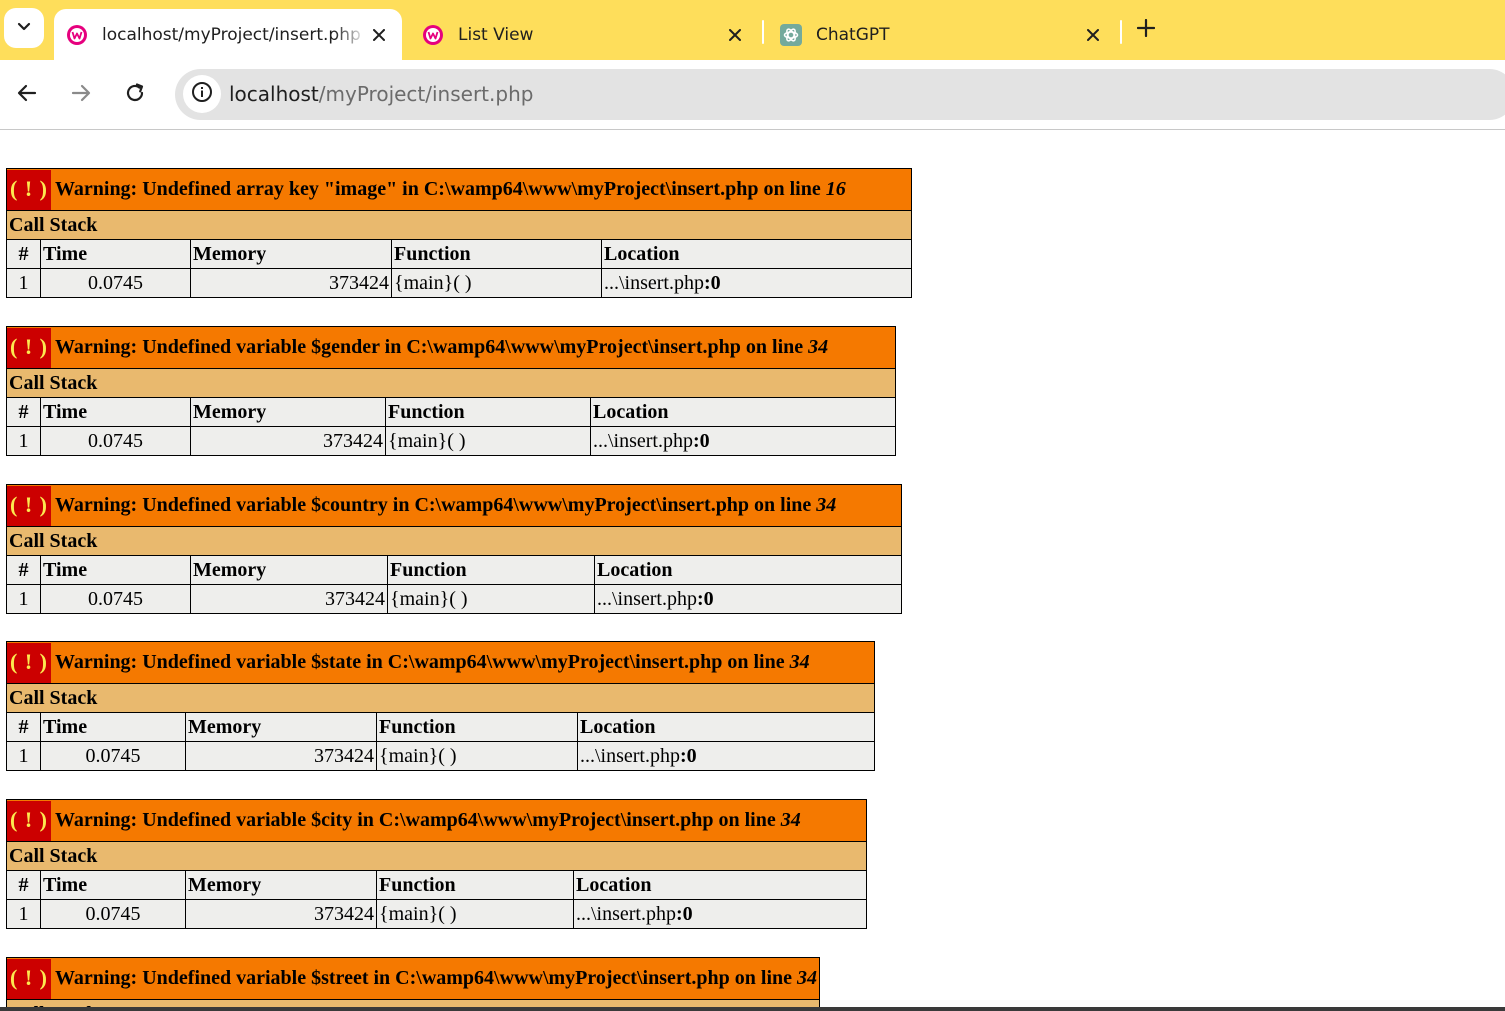 Image resolution: width=1505 pixels, height=1011 pixels. I want to click on plus-icon, so click(1146, 29).